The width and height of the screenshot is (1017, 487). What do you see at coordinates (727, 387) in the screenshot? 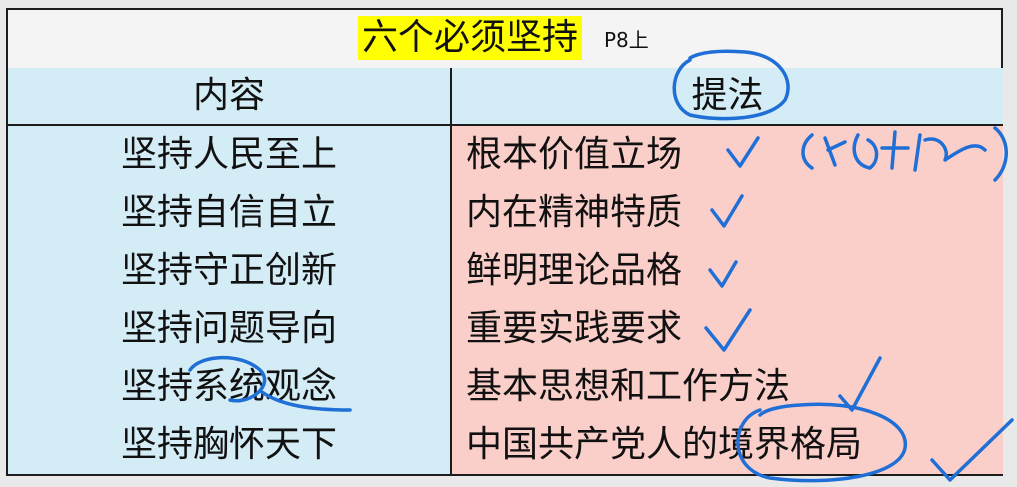
I see `row-formulation: 基本思想和工作方法` at bounding box center [727, 387].